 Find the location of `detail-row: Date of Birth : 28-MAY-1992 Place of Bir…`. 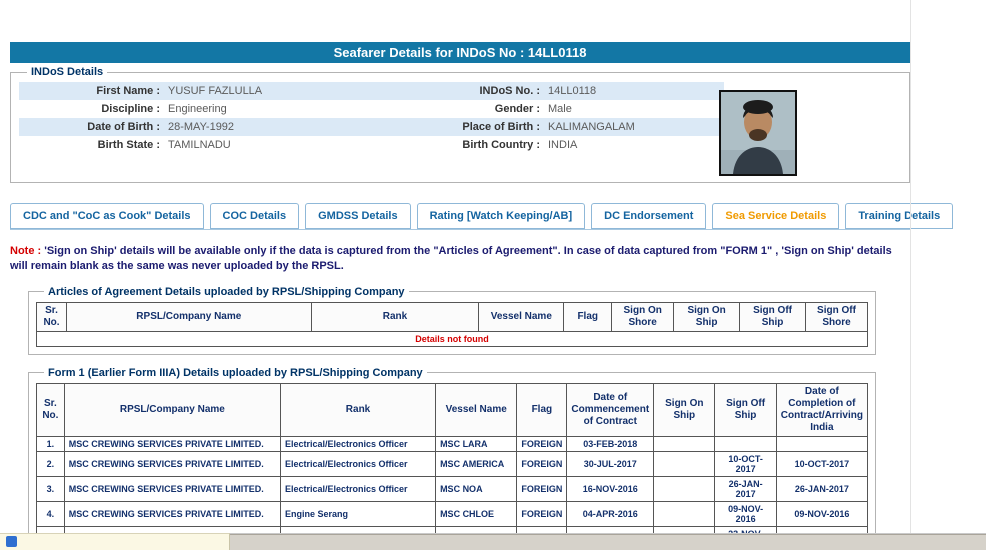

detail-row: Date of Birth : 28-MAY-1992 Place of Bir… is located at coordinates (371, 127).